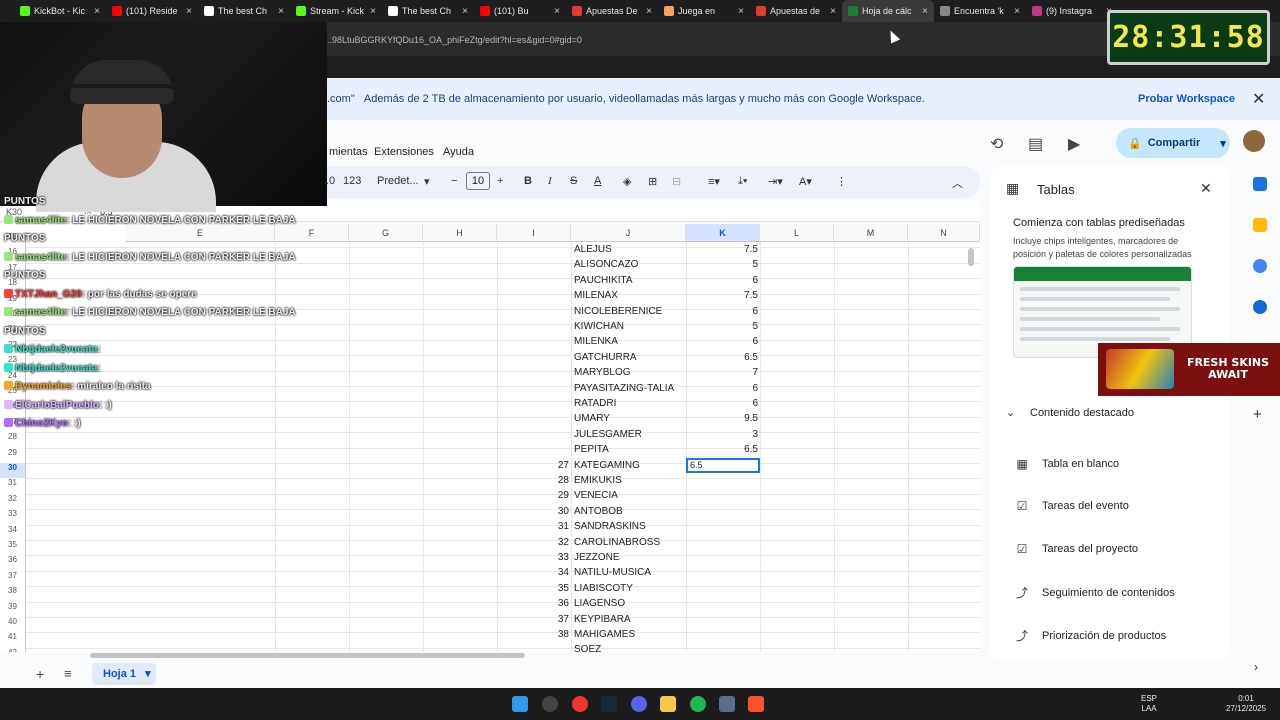 The height and width of the screenshot is (720, 1280). Describe the element at coordinates (520, 704) in the screenshot. I see `windows-start-icon` at that location.